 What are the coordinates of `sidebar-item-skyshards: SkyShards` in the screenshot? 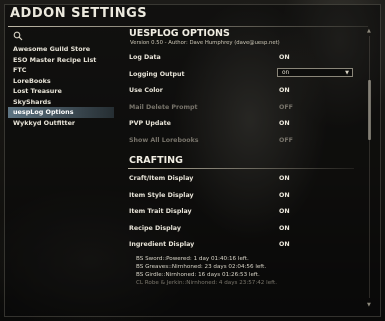 It's located at (61, 102).